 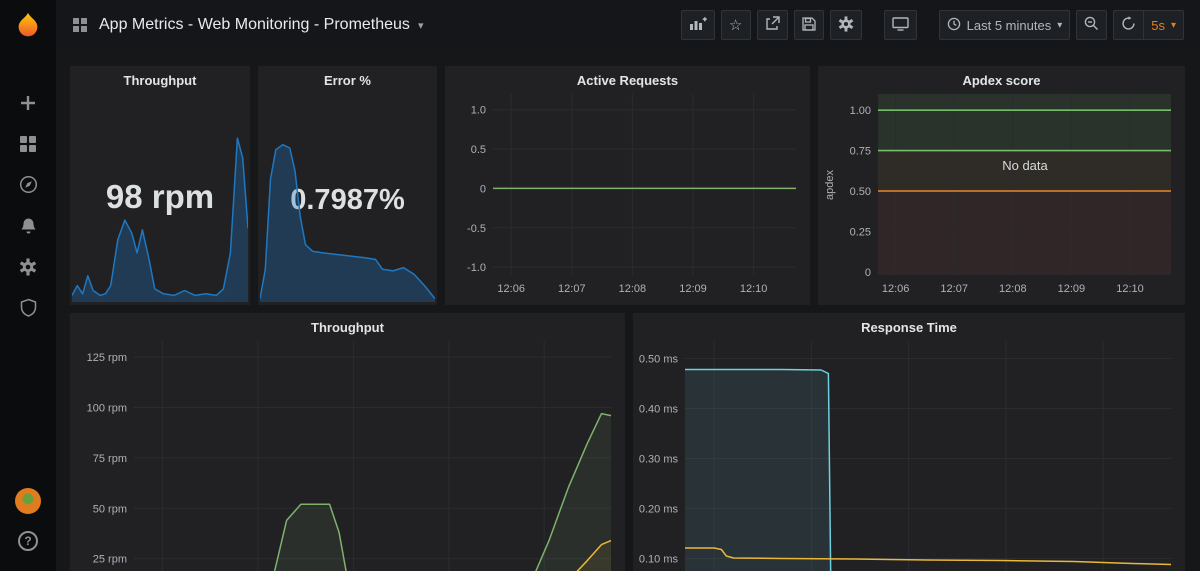 I want to click on svg-text: 0.30 ms, so click(x=659, y=460).